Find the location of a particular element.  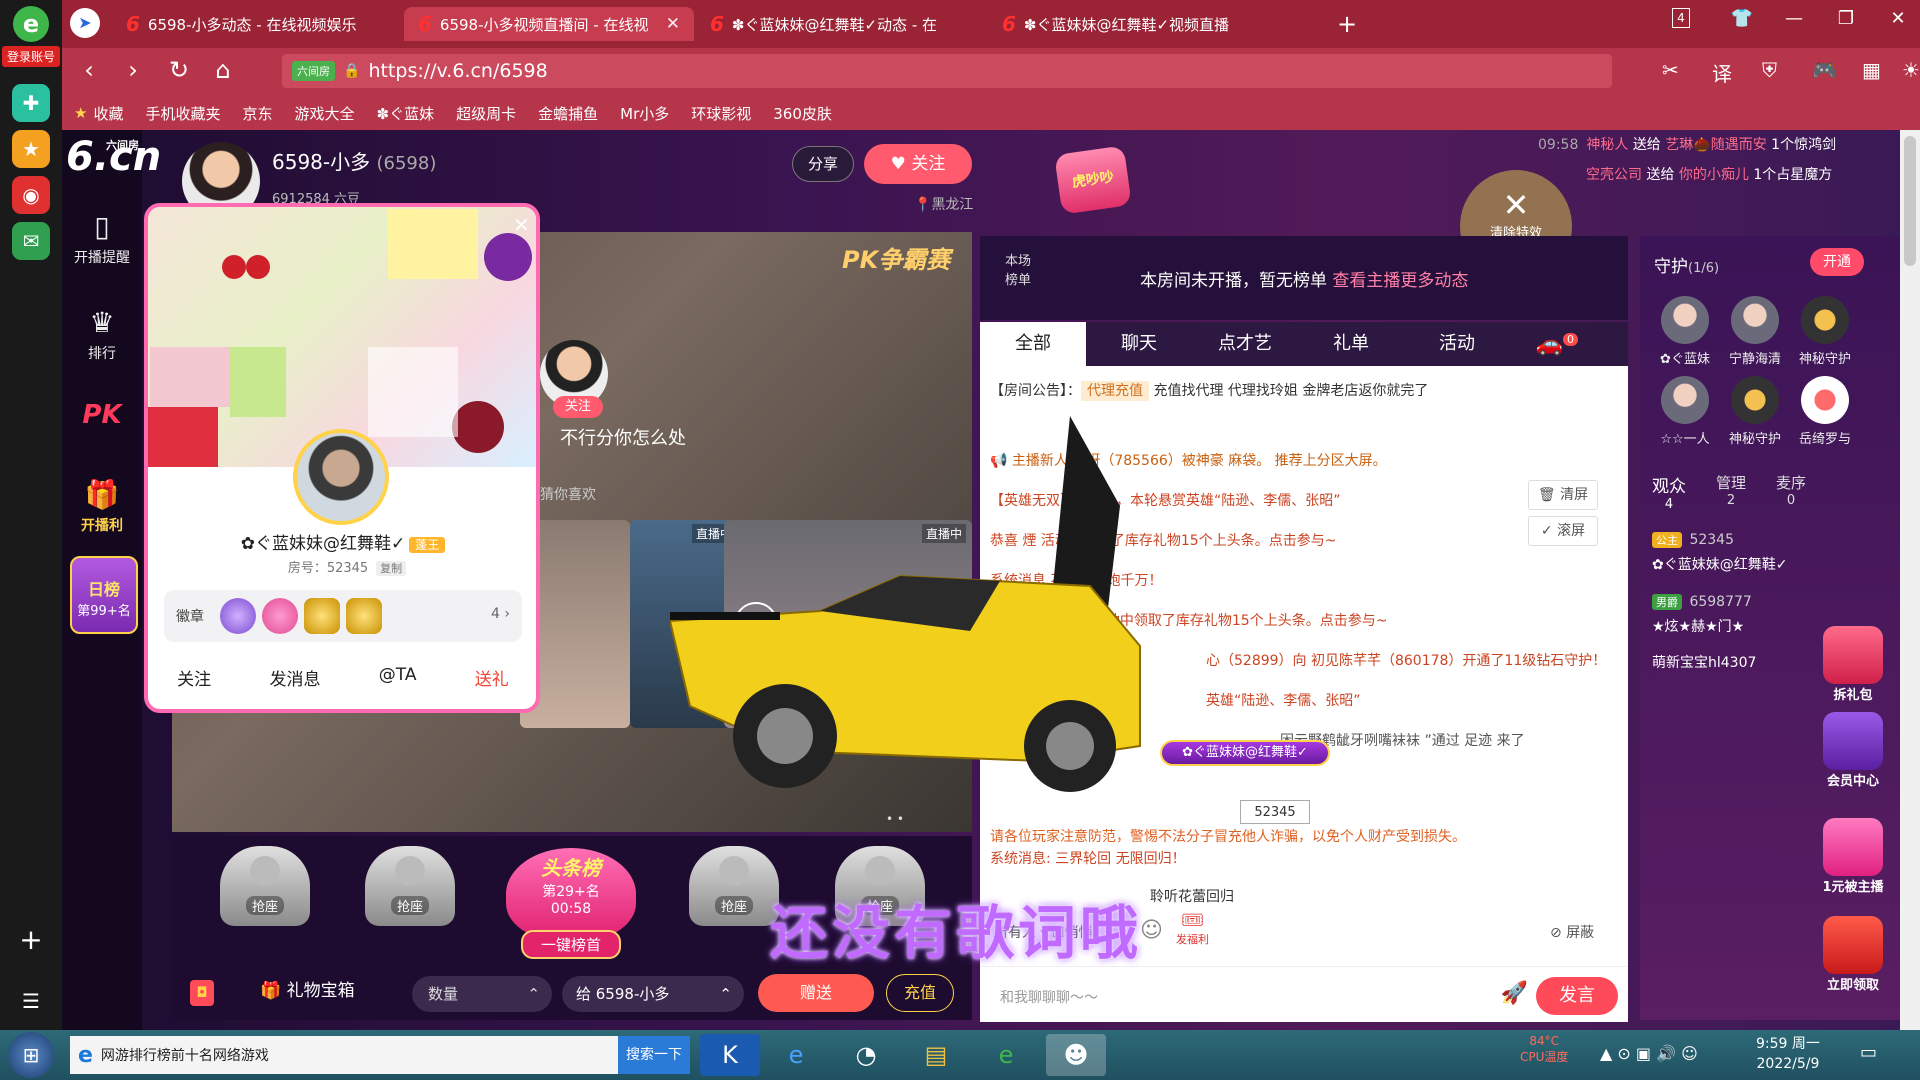

card-message-button: 发消息 is located at coordinates (294, 677).